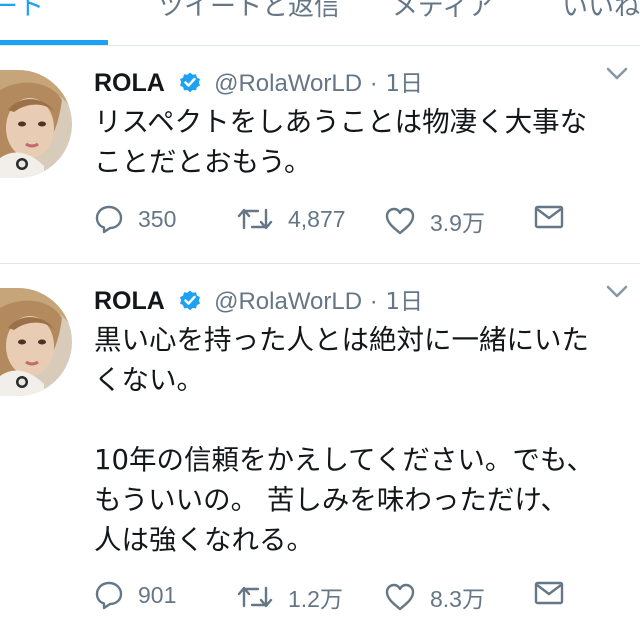 This screenshot has height=640, width=640. I want to click on like-button: 8.3万, so click(434, 597).